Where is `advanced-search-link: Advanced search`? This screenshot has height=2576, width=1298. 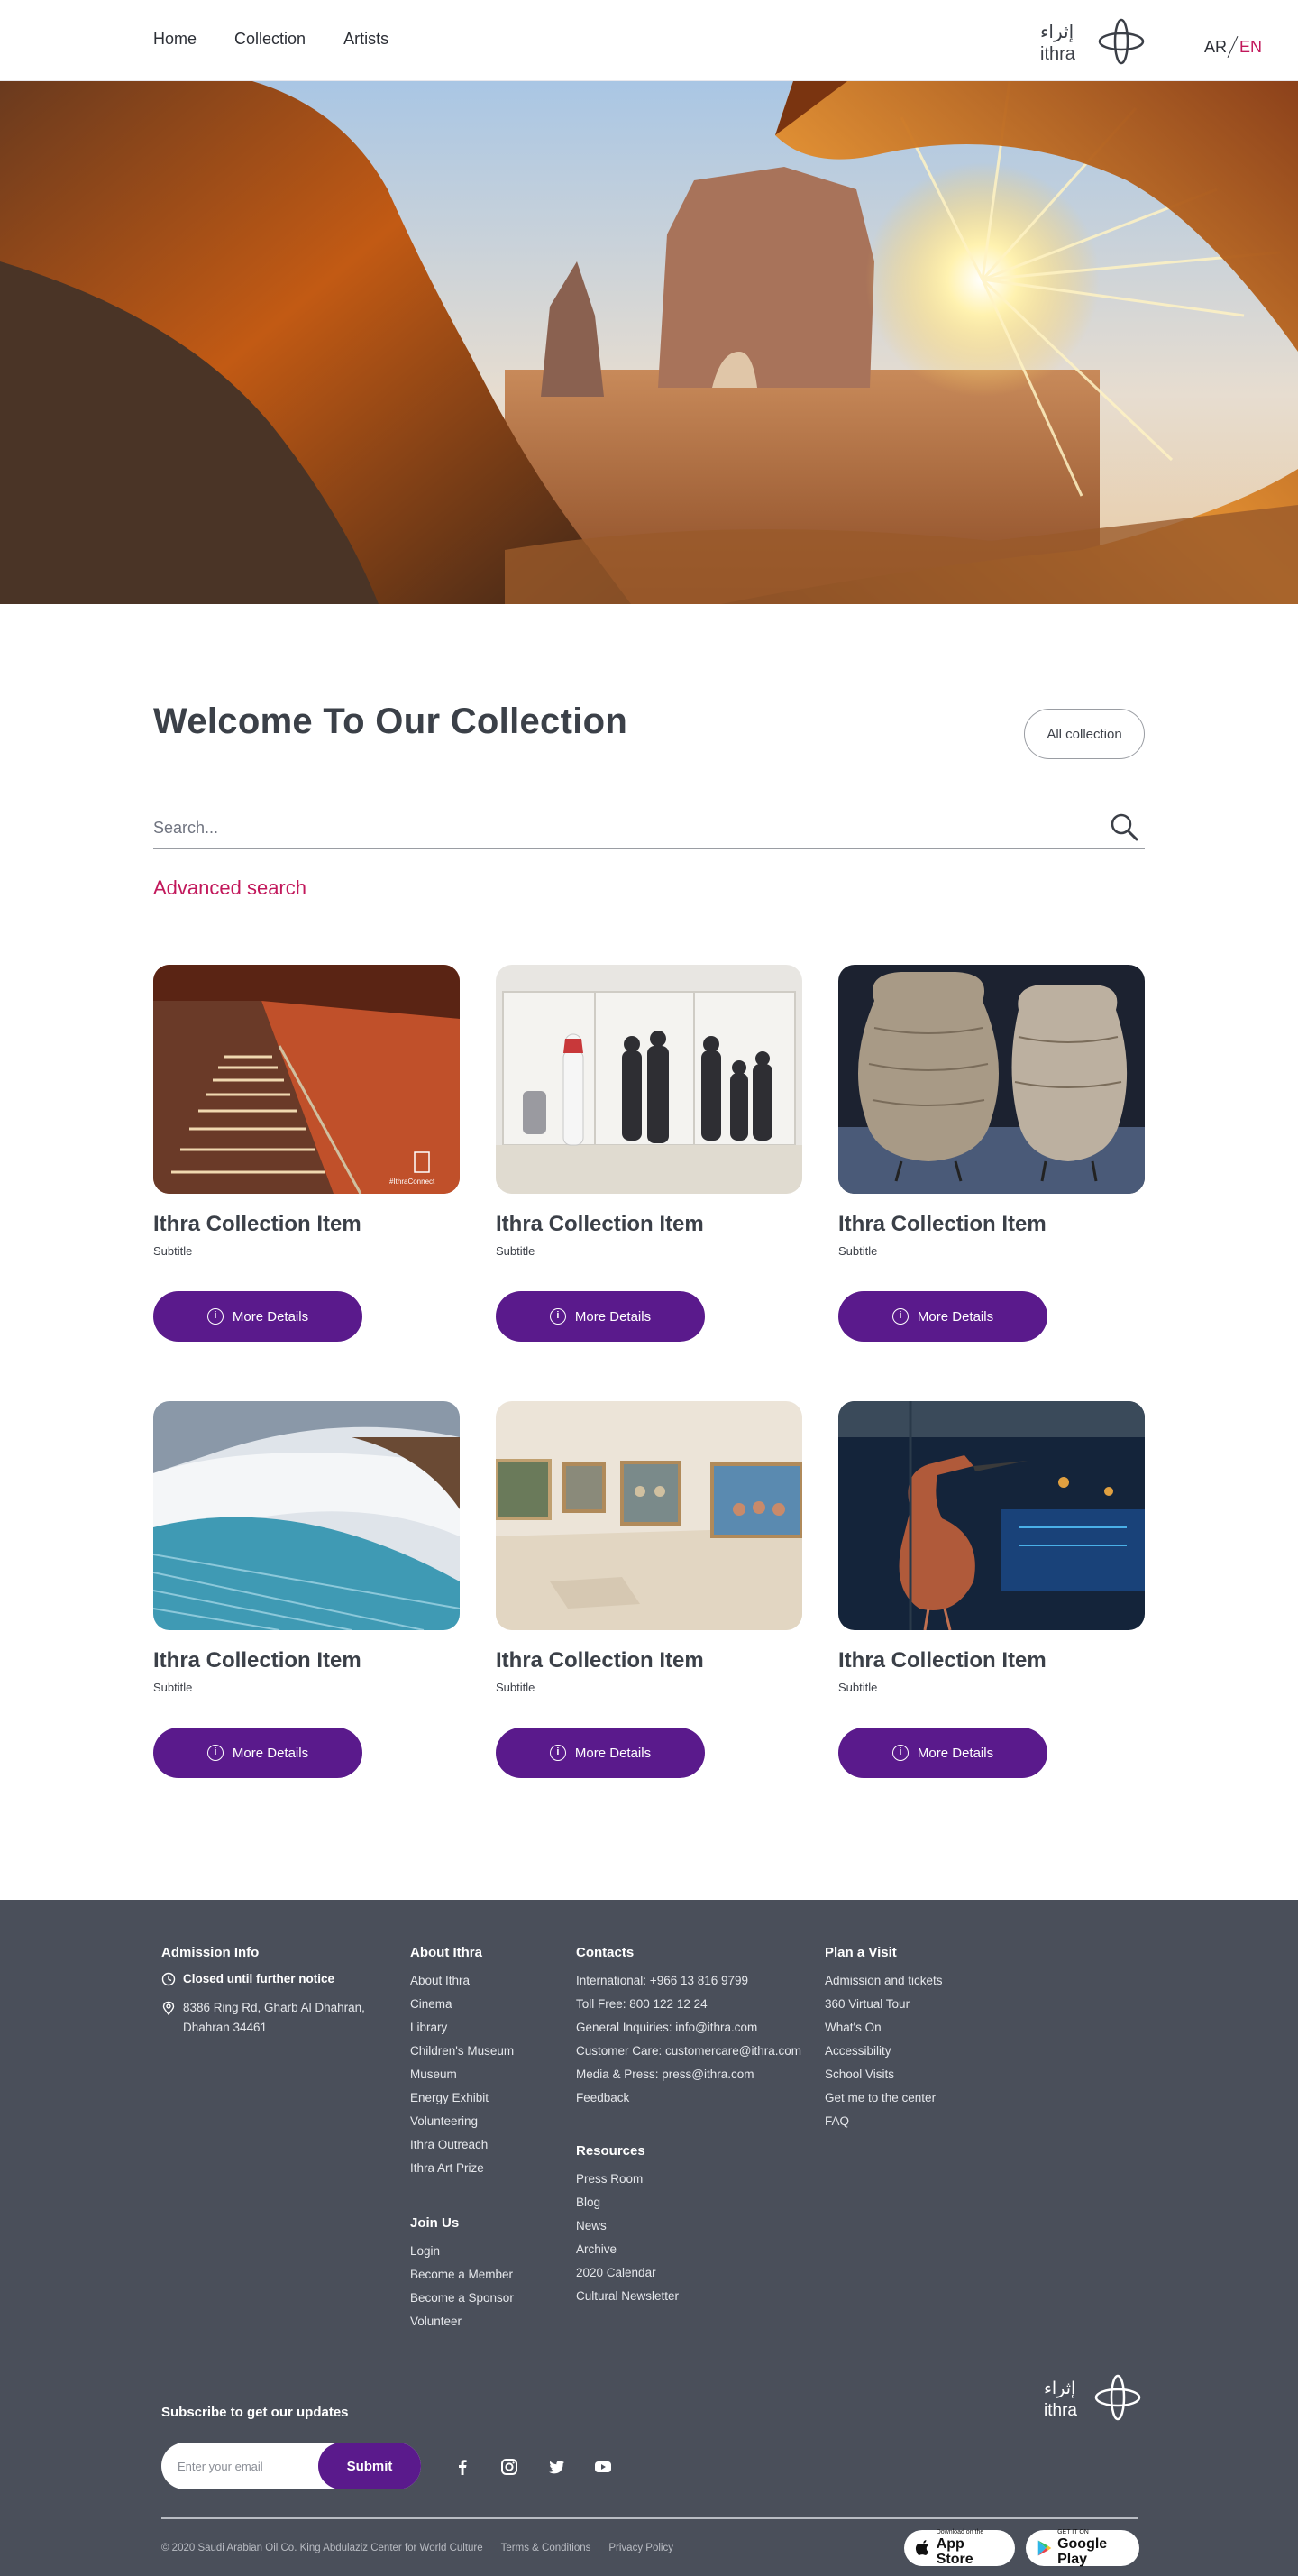 advanced-search-link: Advanced search is located at coordinates (229, 888).